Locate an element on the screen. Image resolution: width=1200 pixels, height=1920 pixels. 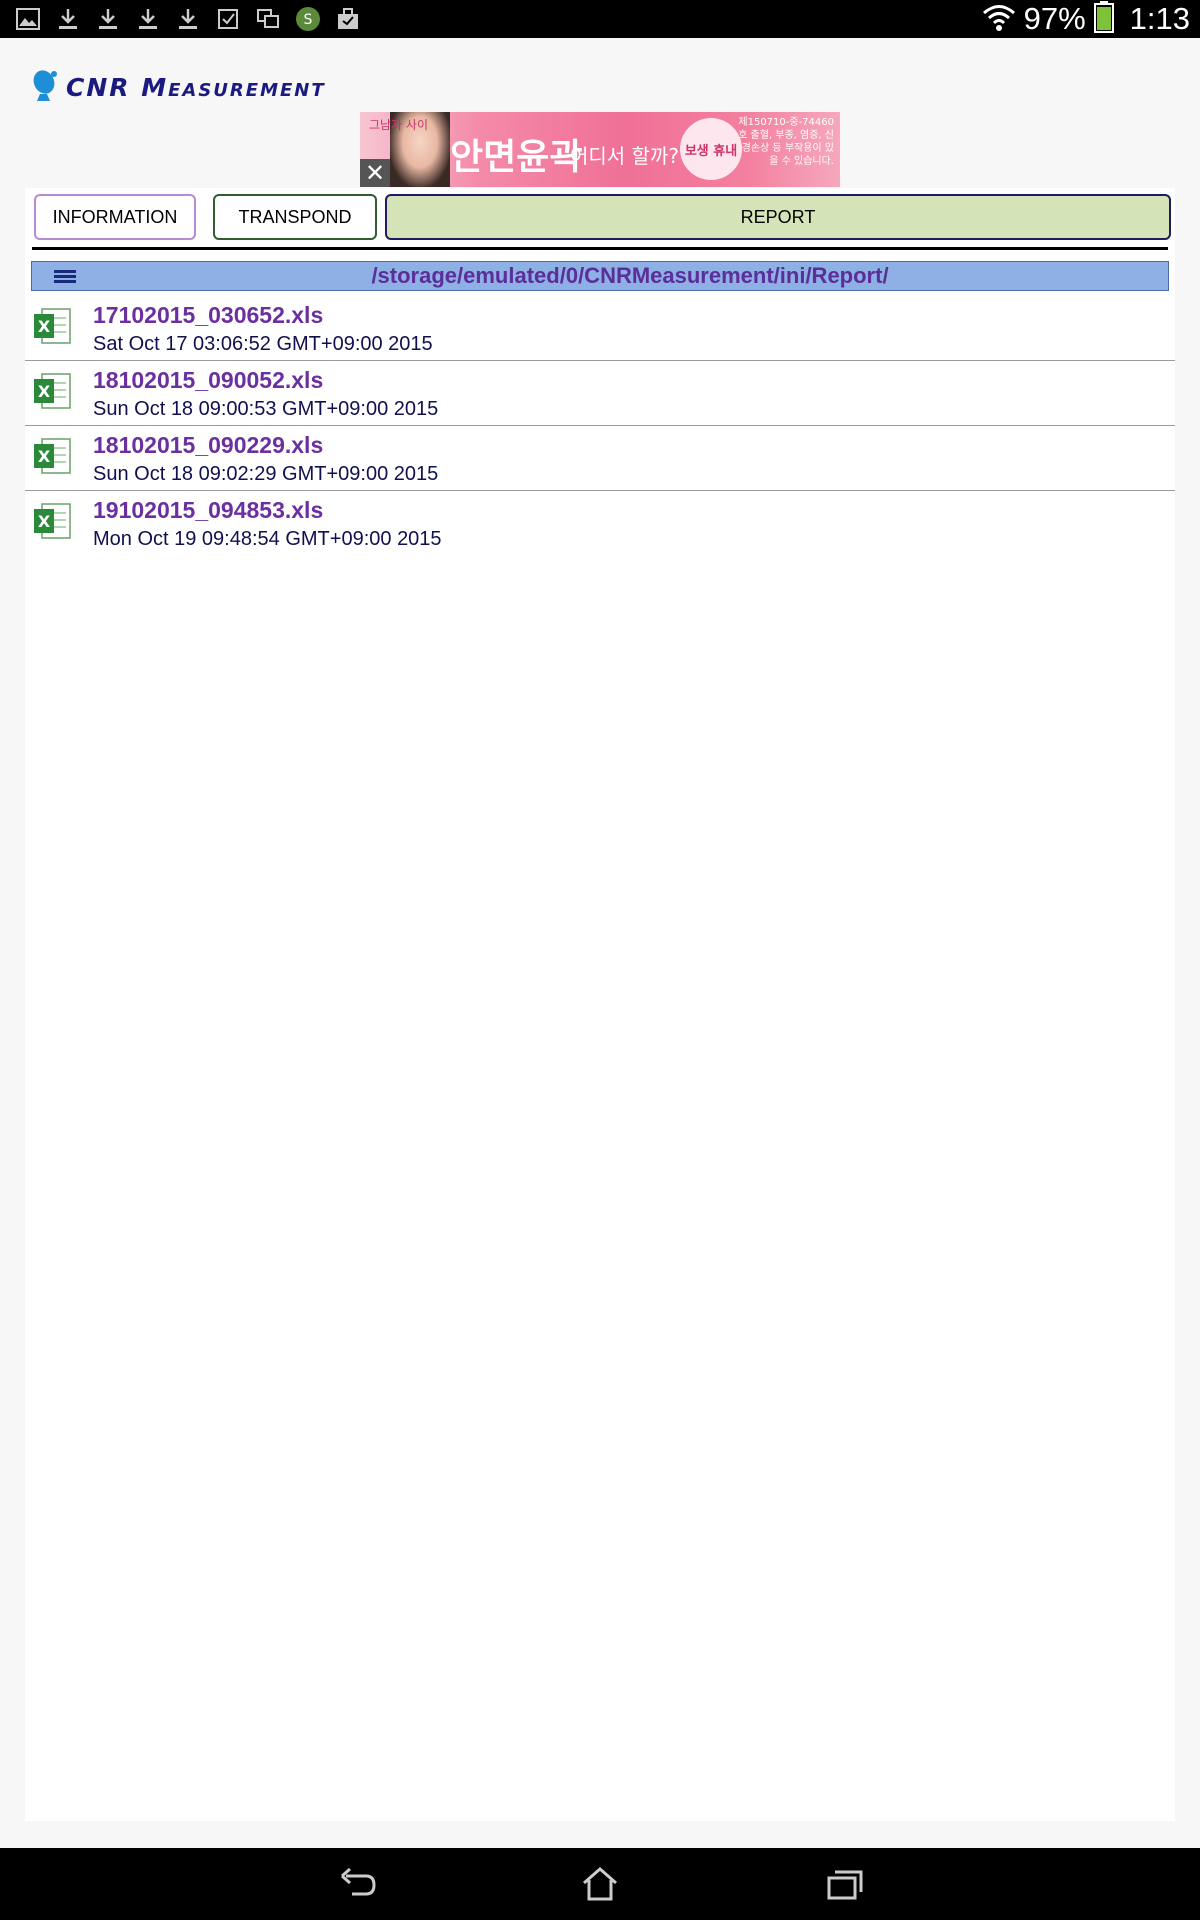
file-name: 17102015_030652.xls is located at coordinates (208, 315).